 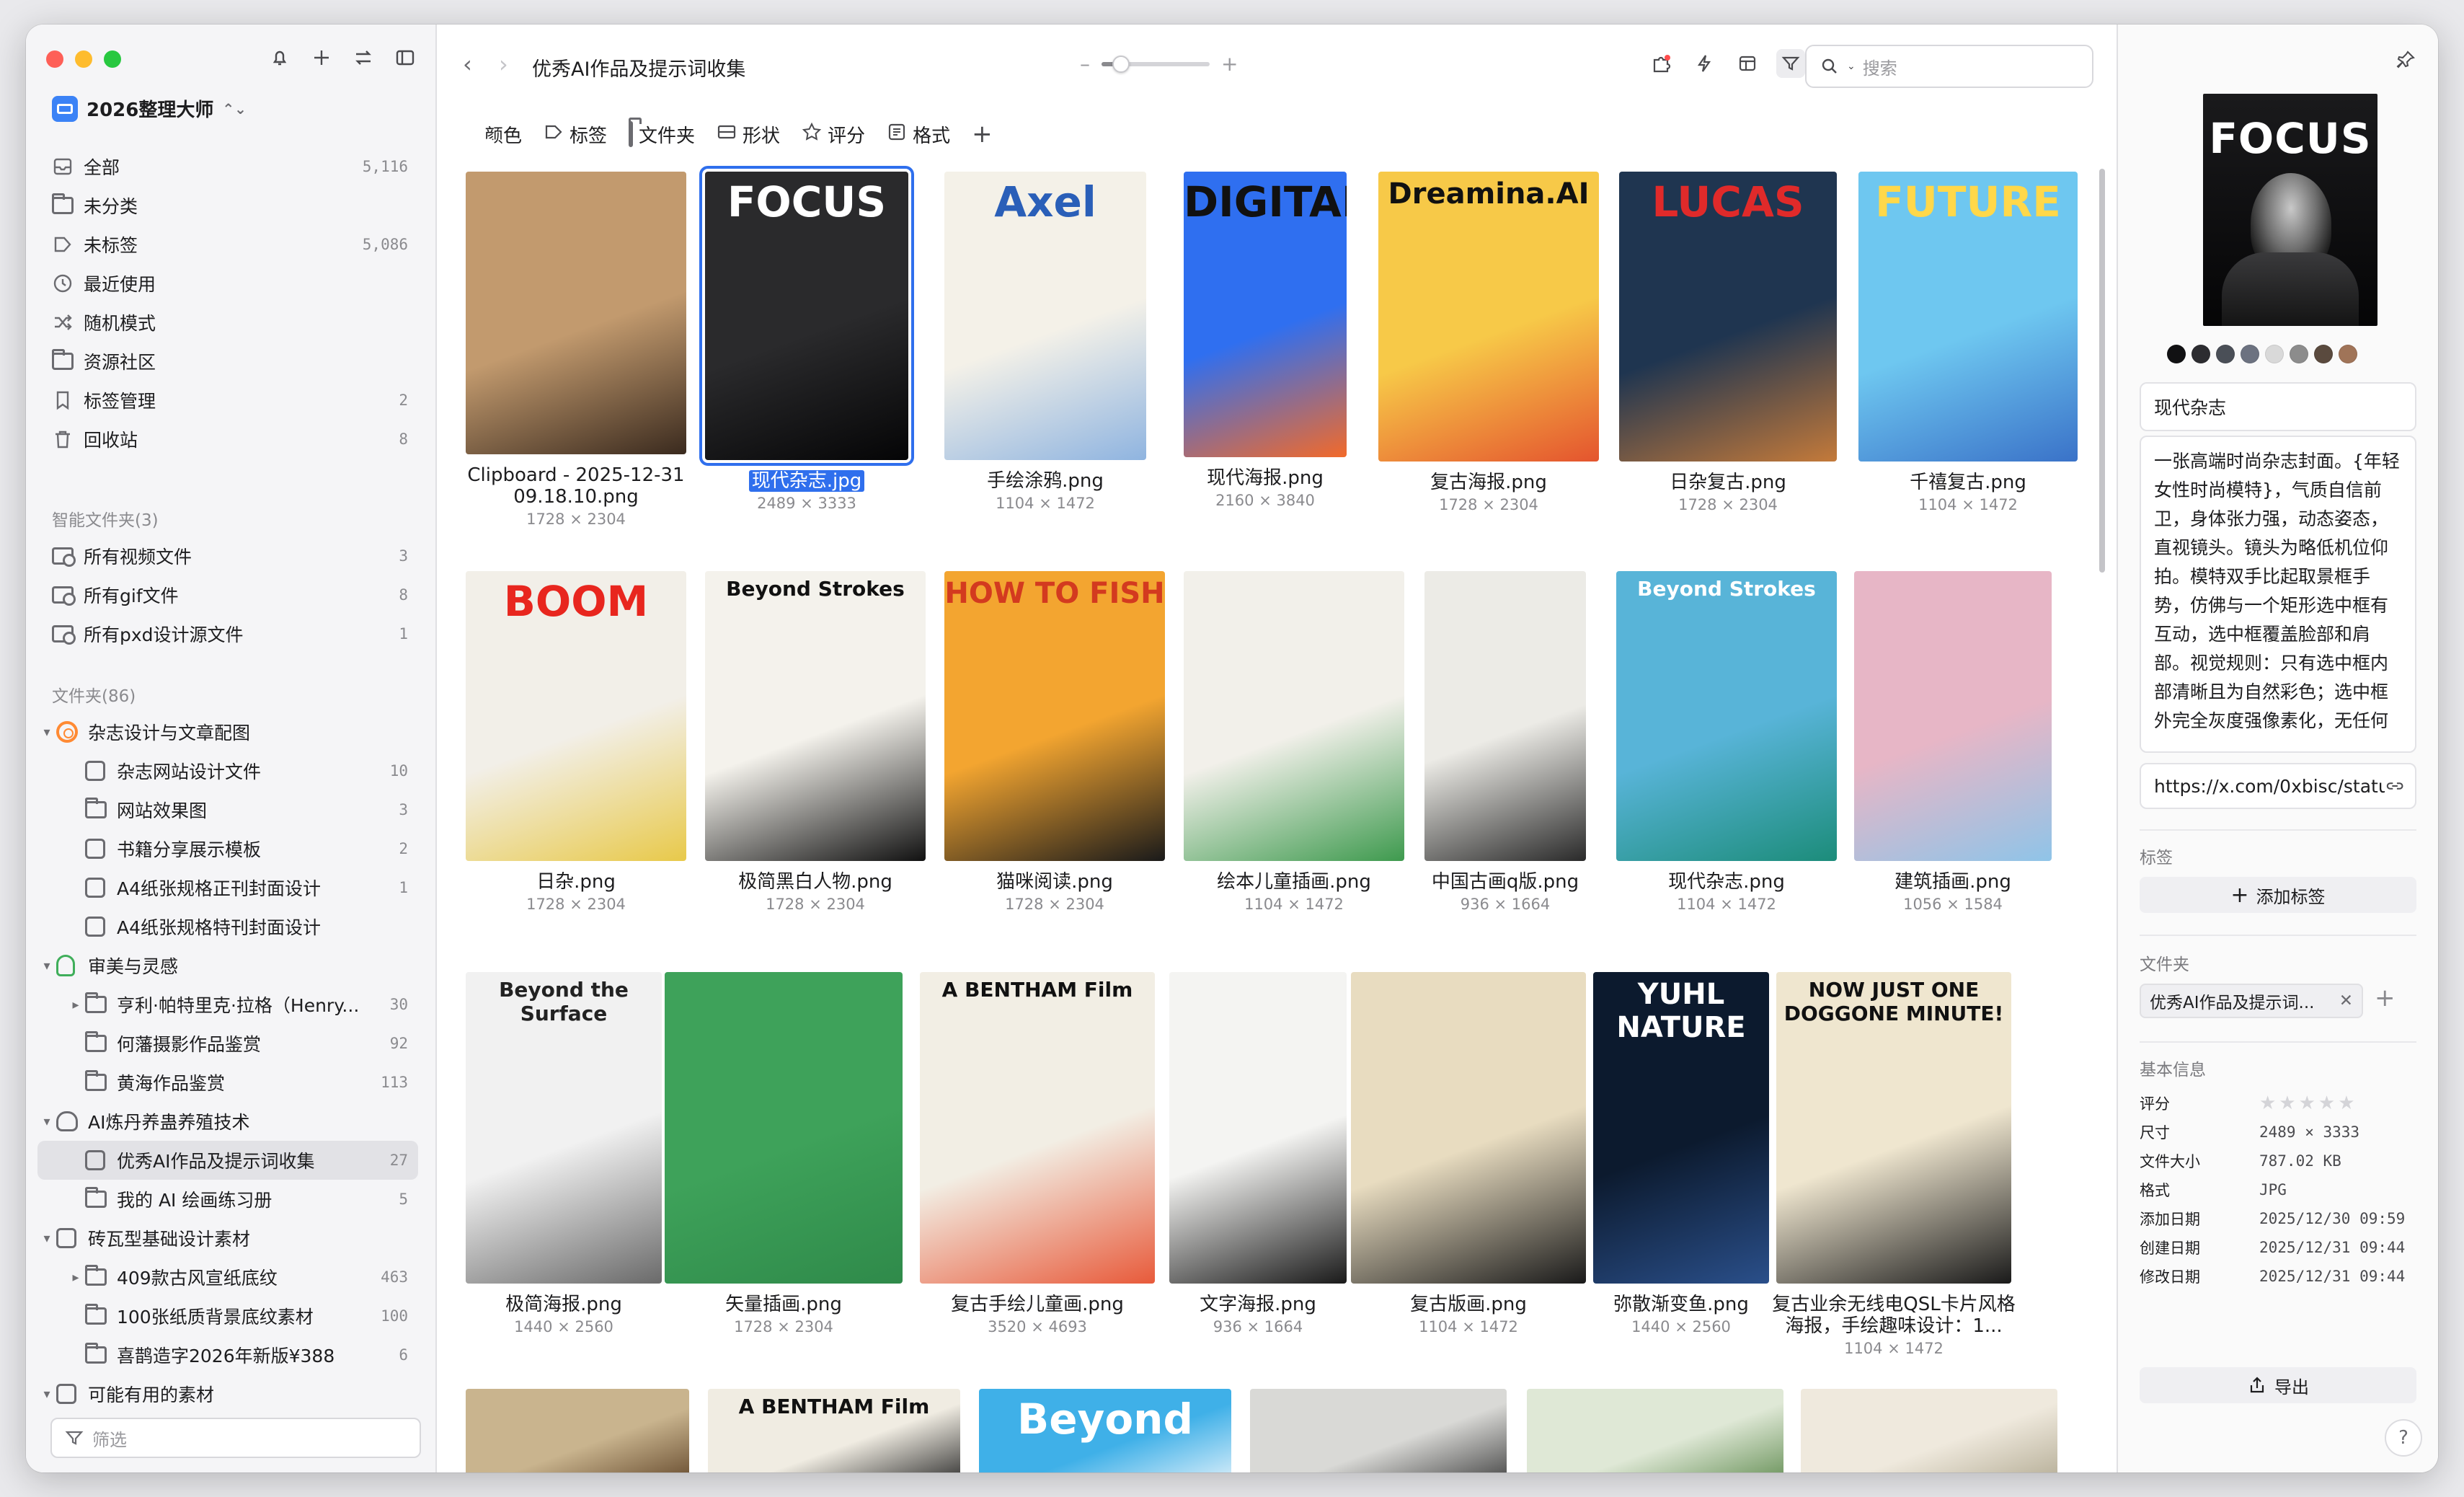 What do you see at coordinates (1790, 63) in the screenshot?
I see `funnel-icon` at bounding box center [1790, 63].